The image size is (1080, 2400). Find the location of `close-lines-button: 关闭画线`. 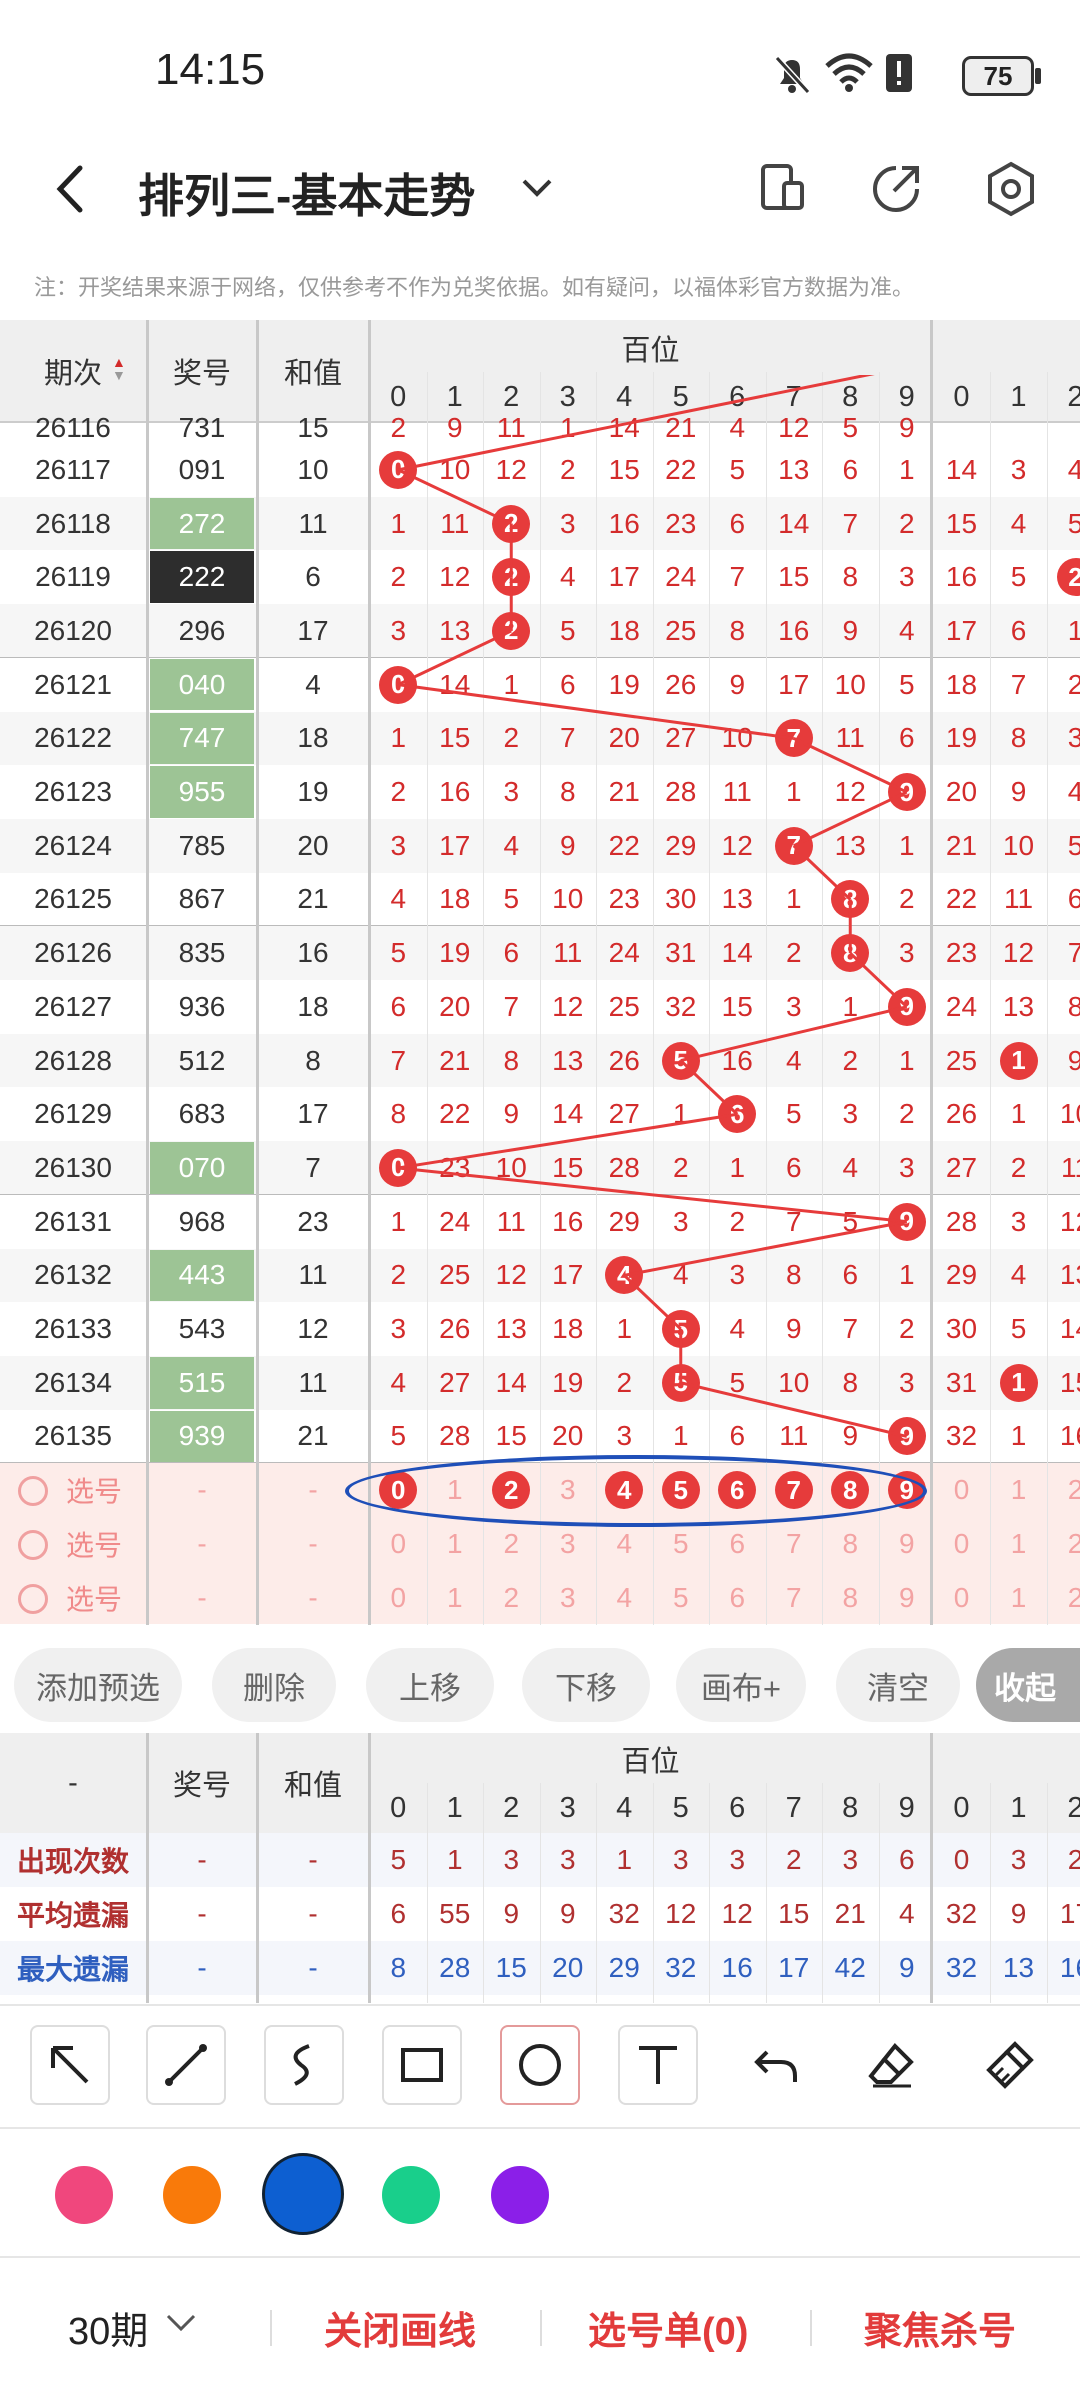

close-lines-button: 关闭画线 is located at coordinates (400, 2327).